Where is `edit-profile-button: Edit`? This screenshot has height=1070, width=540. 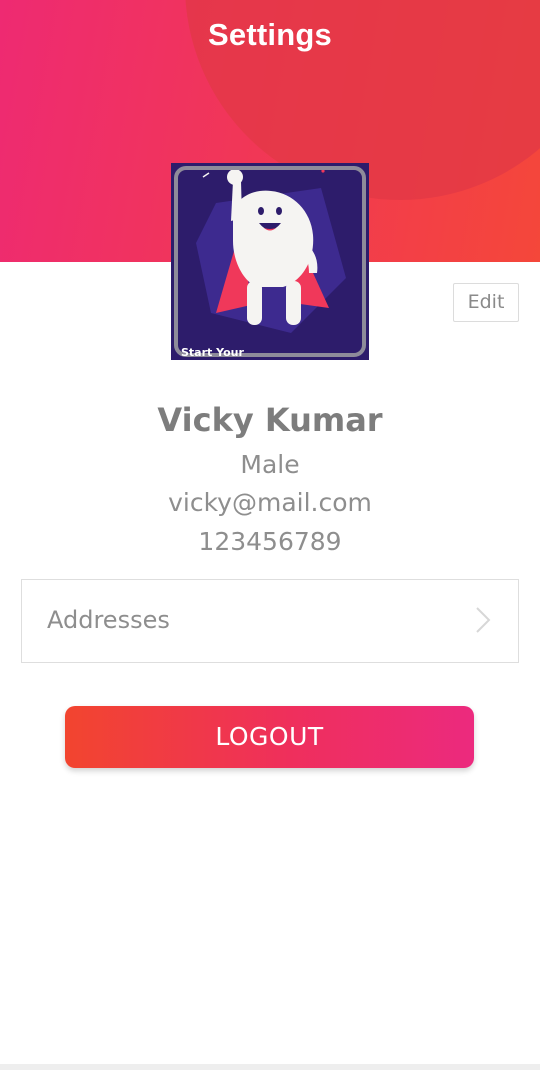 edit-profile-button: Edit is located at coordinates (486, 302).